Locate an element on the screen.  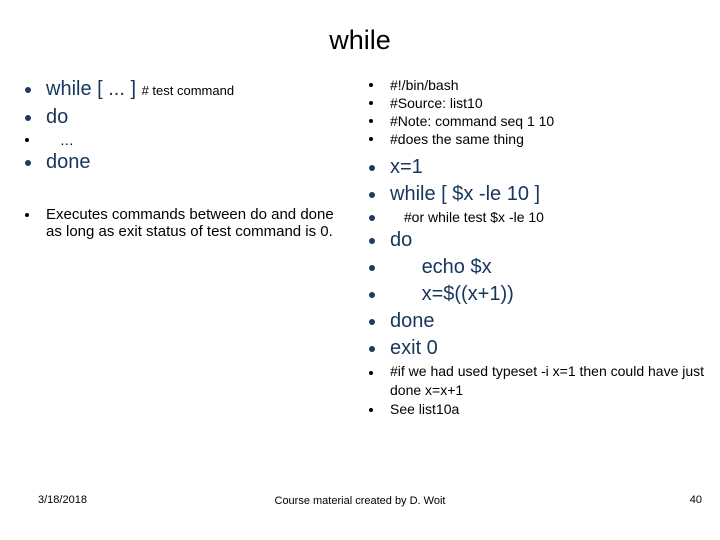
list-item-label: See list10a is located at coordinates (425, 409).